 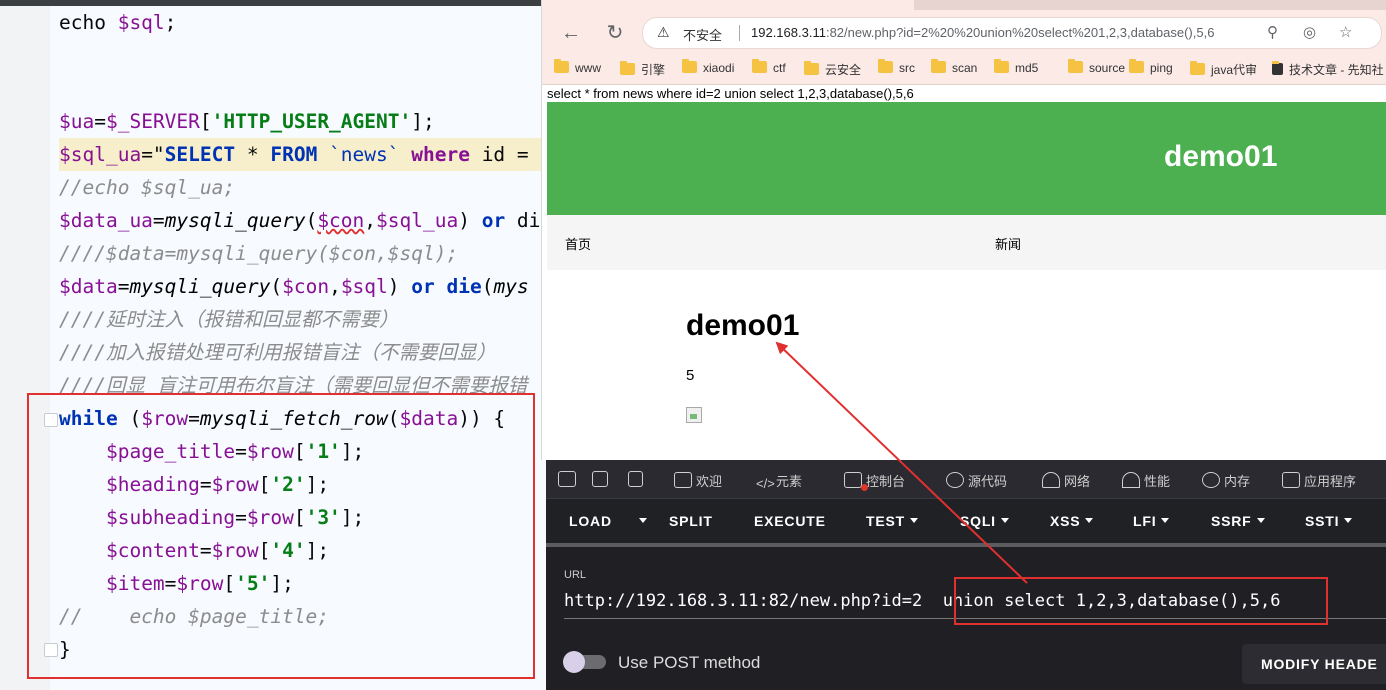 I want to click on bookmark-item: source, so click(x=1096, y=67).